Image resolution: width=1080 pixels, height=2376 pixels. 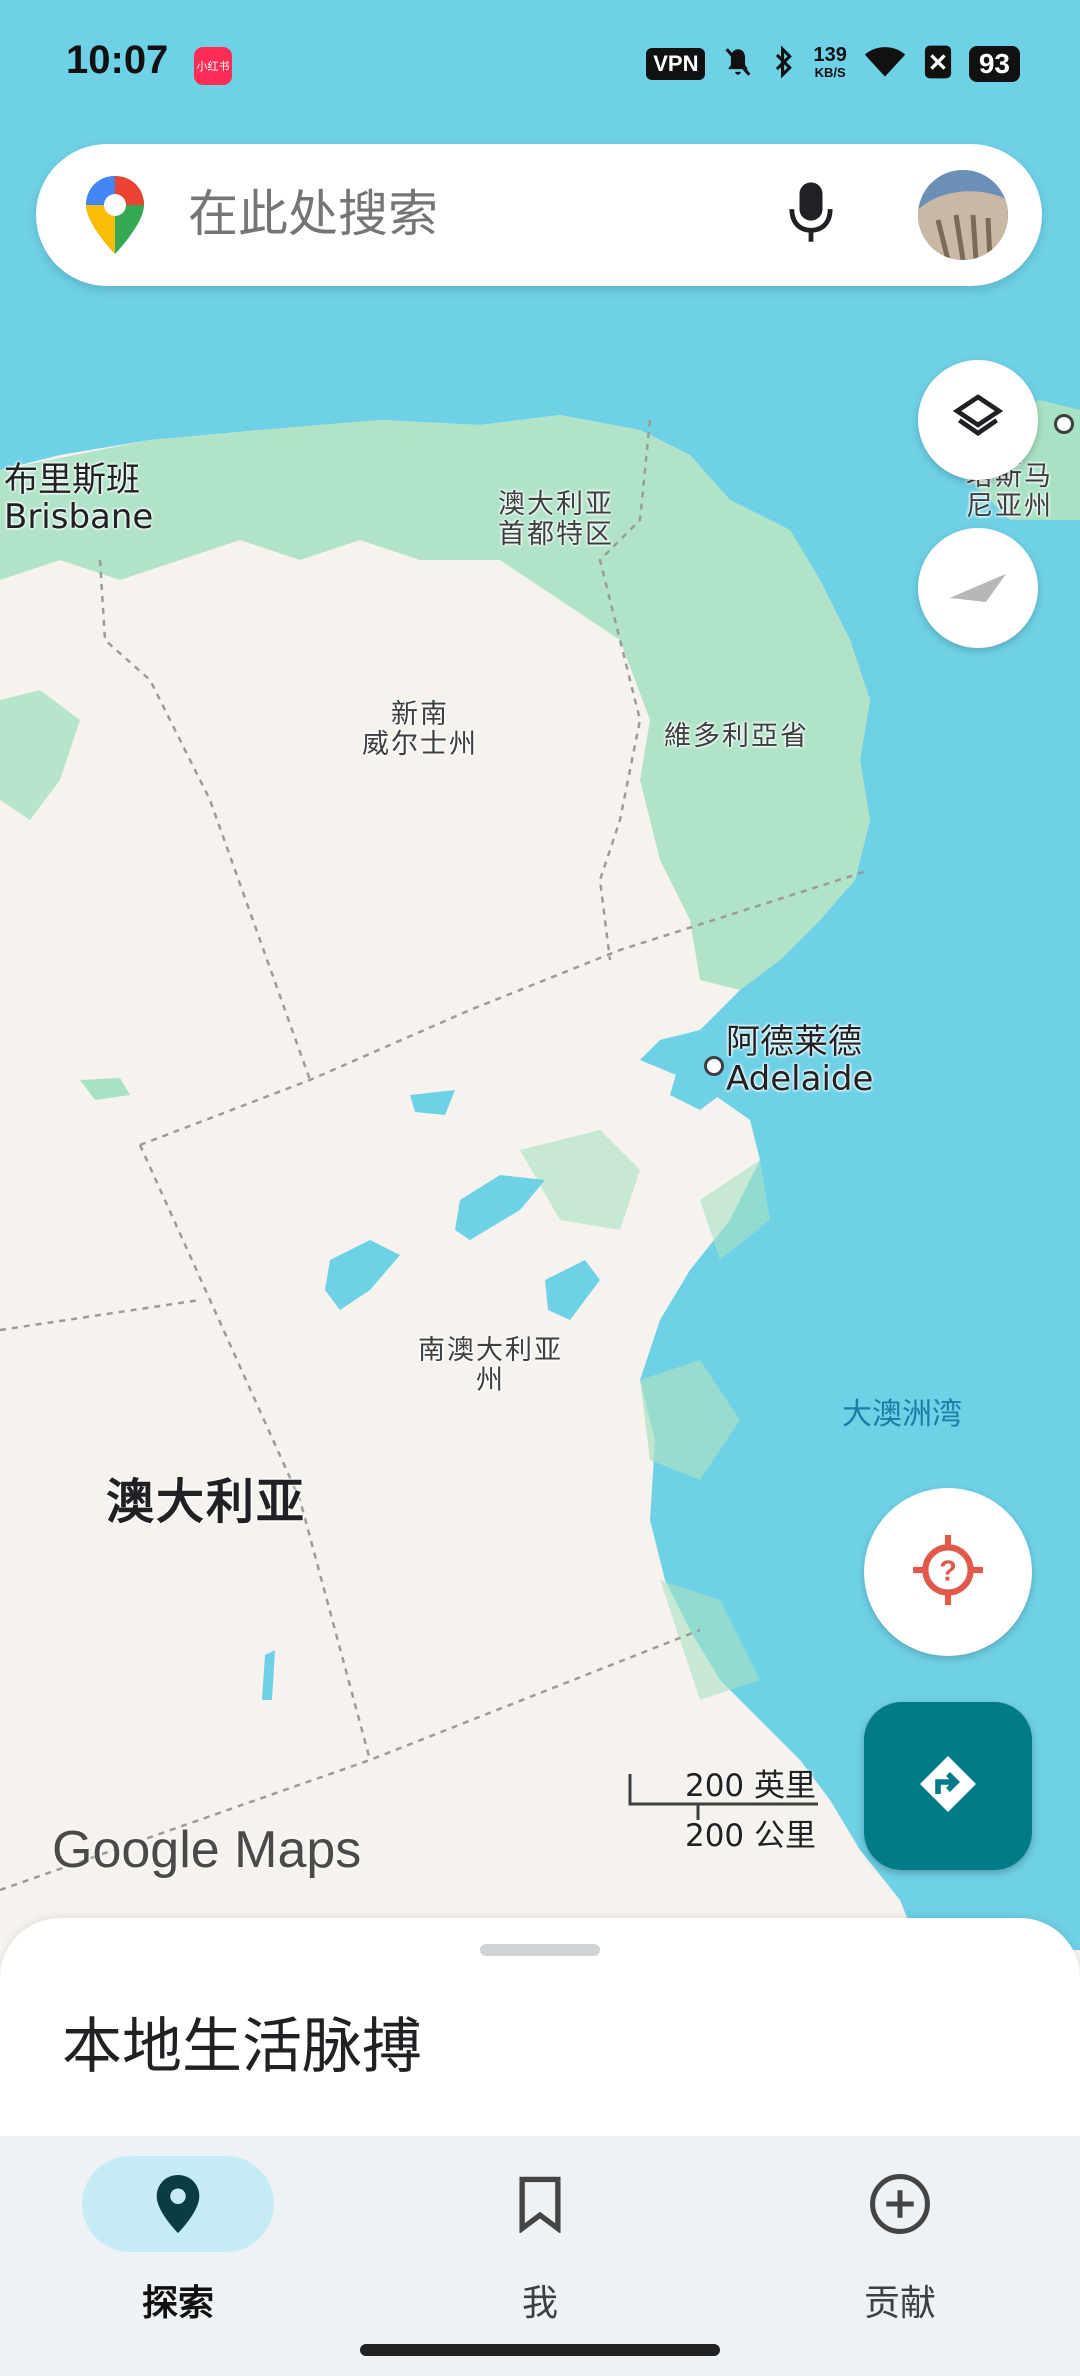 I want to click on bookmark-icon, so click(x=540, y=2204).